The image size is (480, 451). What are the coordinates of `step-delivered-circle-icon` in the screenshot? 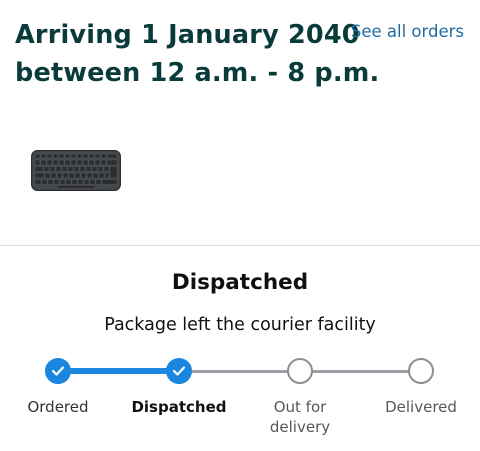 It's located at (421, 371).